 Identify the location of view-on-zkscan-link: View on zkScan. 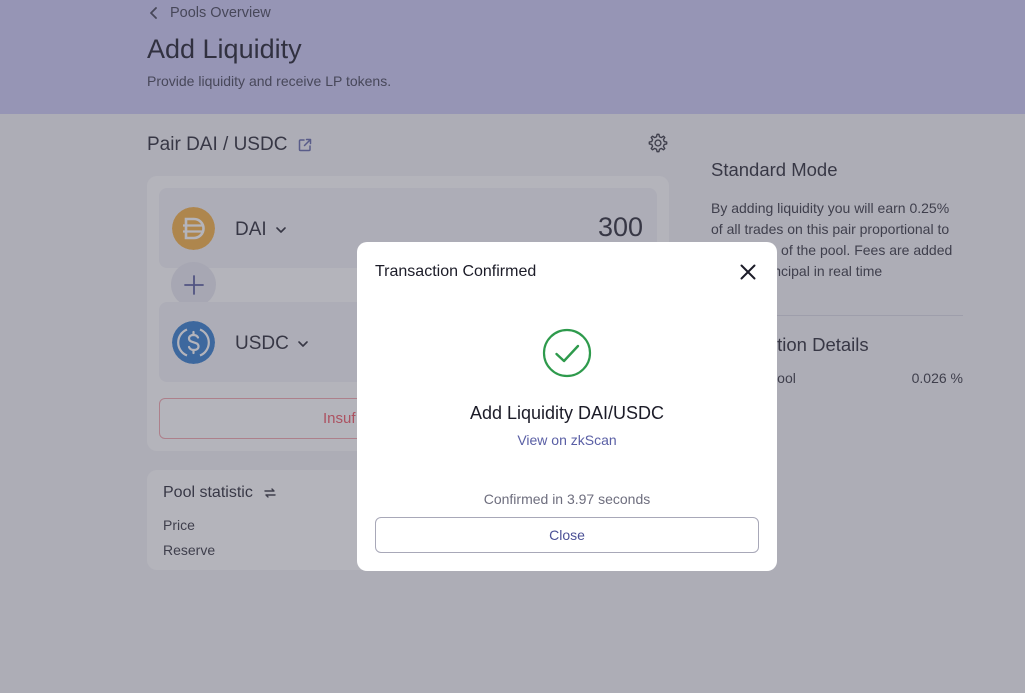
(567, 440).